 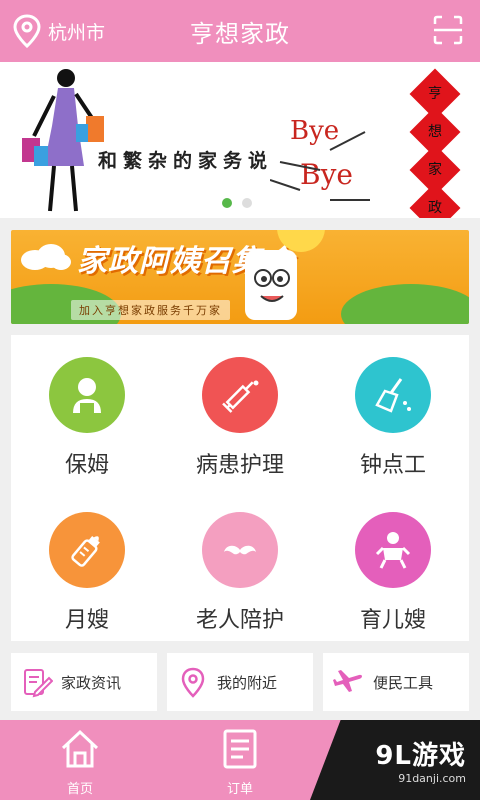 I want to click on airplane-icon, so click(x=347, y=681).